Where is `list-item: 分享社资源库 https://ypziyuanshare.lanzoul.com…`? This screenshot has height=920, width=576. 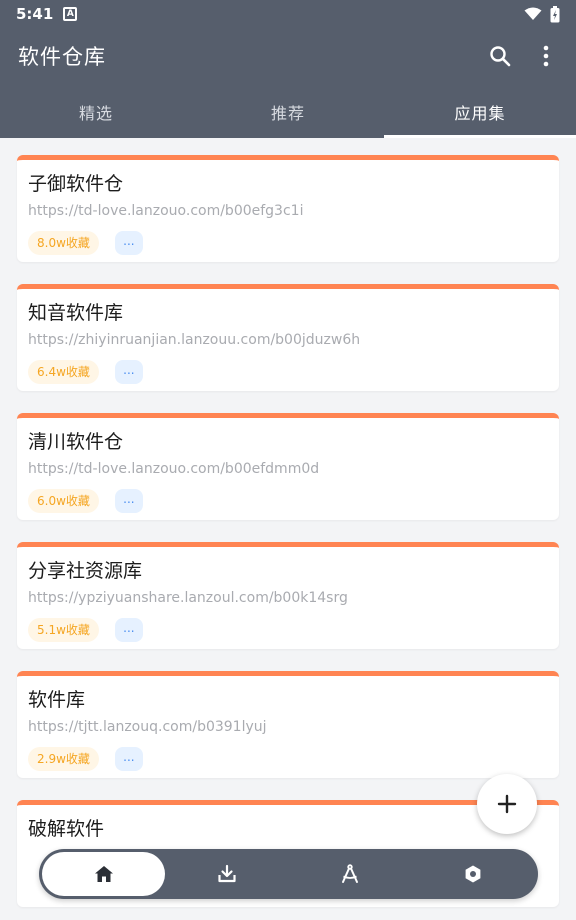 list-item: 分享社资源库 https://ypziyuanshare.lanzoul.com… is located at coordinates (288, 595).